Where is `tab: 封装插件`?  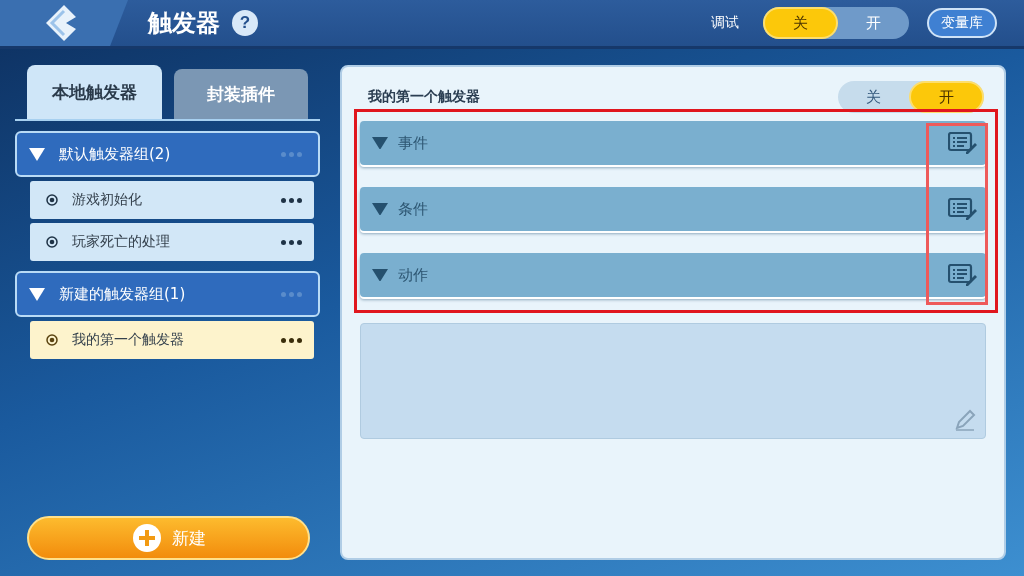
tab: 封装插件 is located at coordinates (240, 94).